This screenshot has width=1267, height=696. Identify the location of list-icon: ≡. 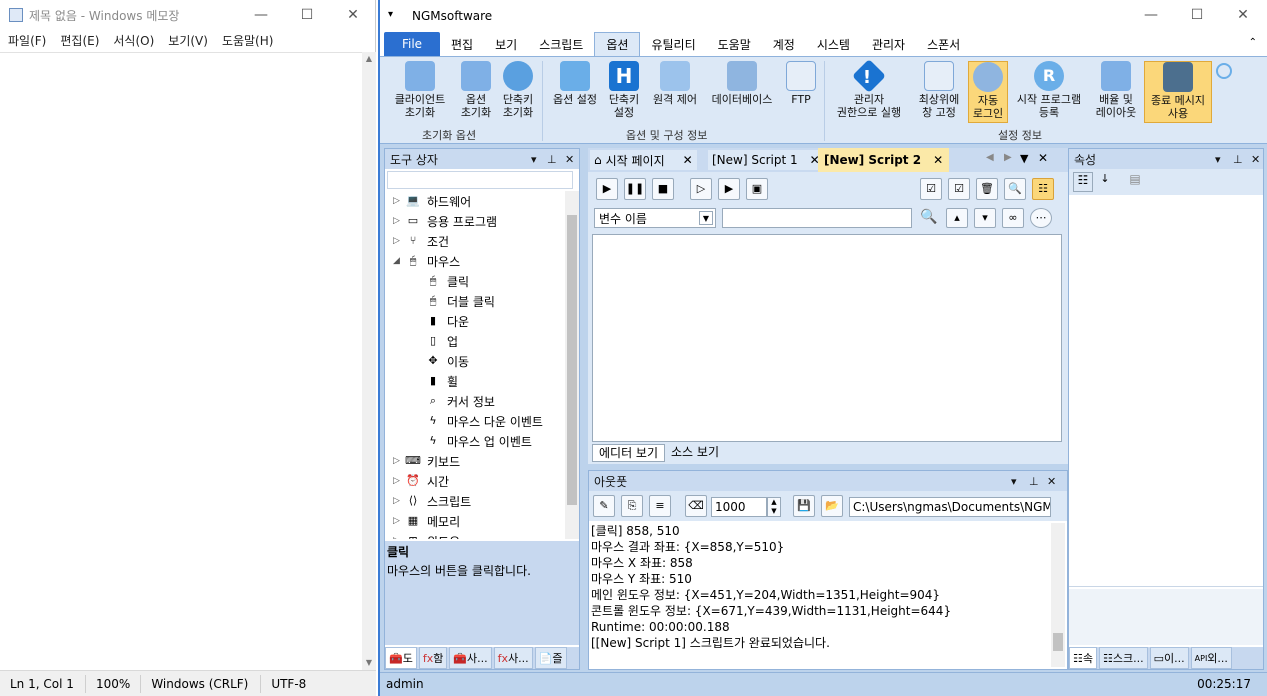
(660, 506).